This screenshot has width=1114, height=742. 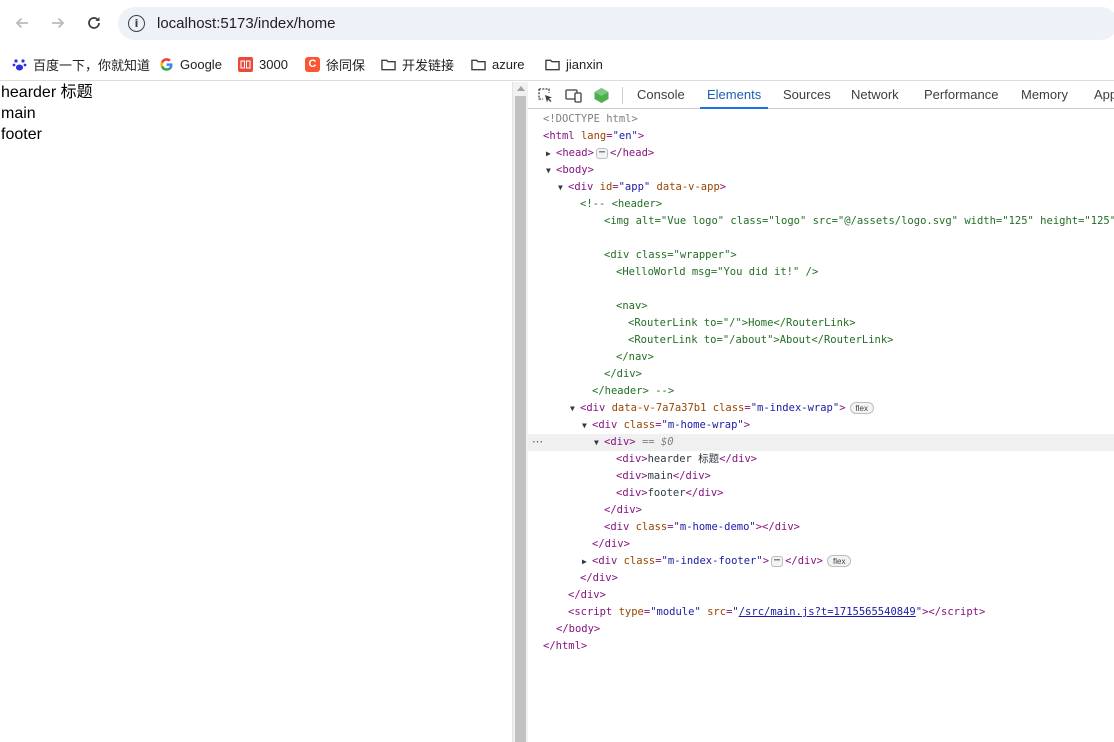 I want to click on dom-index-wrap-close: </div>, so click(x=821, y=578).